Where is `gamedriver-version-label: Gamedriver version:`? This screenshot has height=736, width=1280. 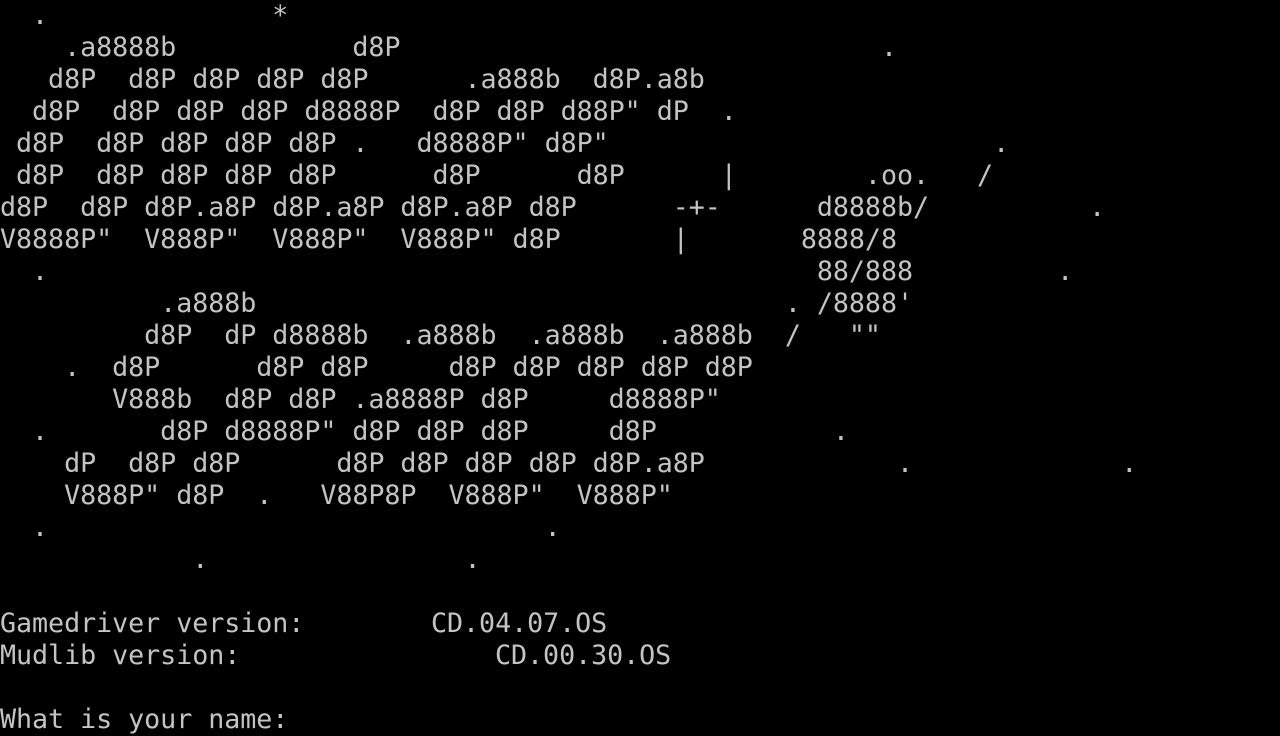
gamedriver-version-label: Gamedriver version: is located at coordinates (152, 623).